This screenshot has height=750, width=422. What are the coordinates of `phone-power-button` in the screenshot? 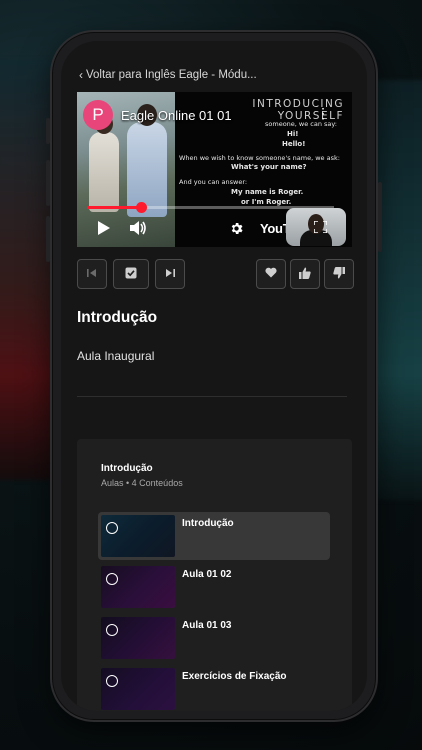 It's located at (380, 217).